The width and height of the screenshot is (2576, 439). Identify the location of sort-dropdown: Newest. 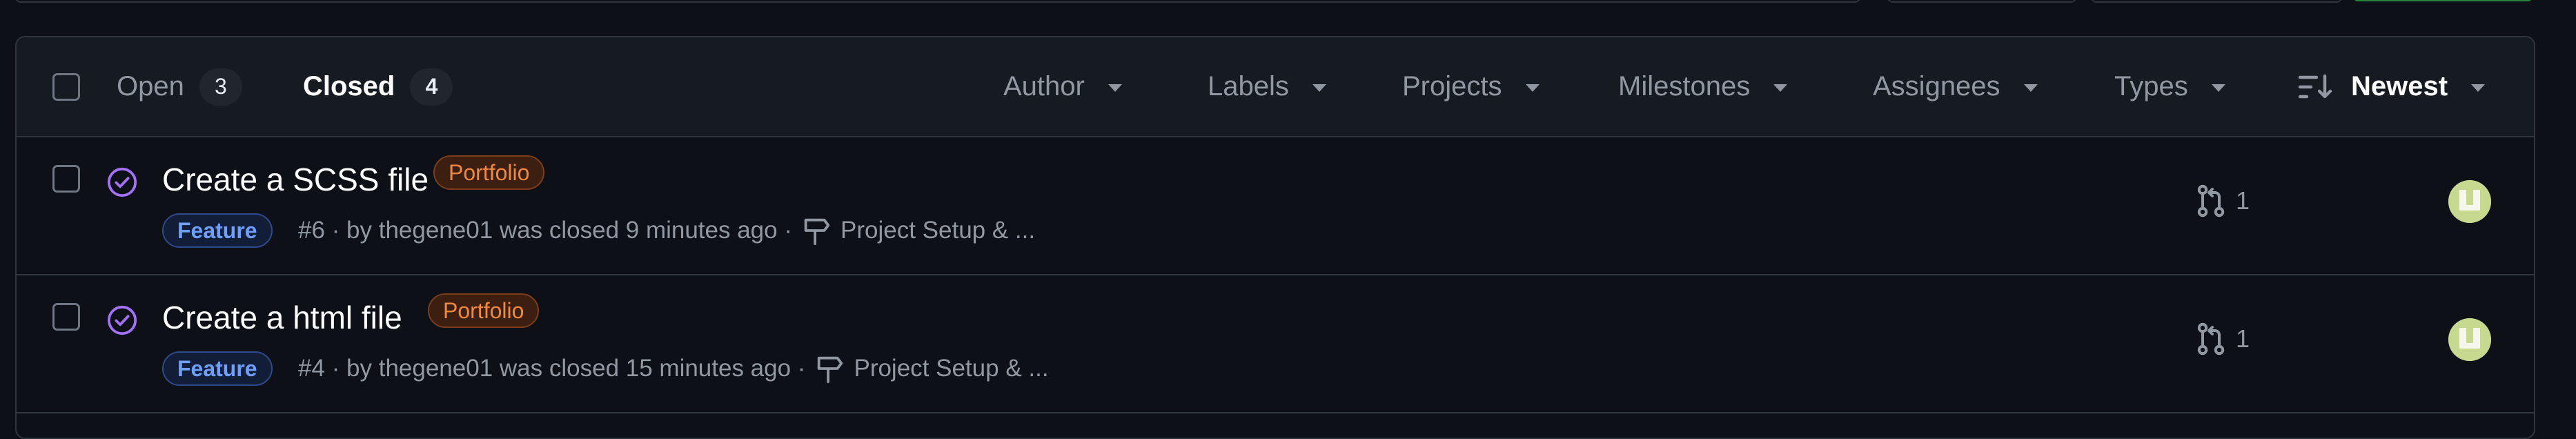
(2391, 86).